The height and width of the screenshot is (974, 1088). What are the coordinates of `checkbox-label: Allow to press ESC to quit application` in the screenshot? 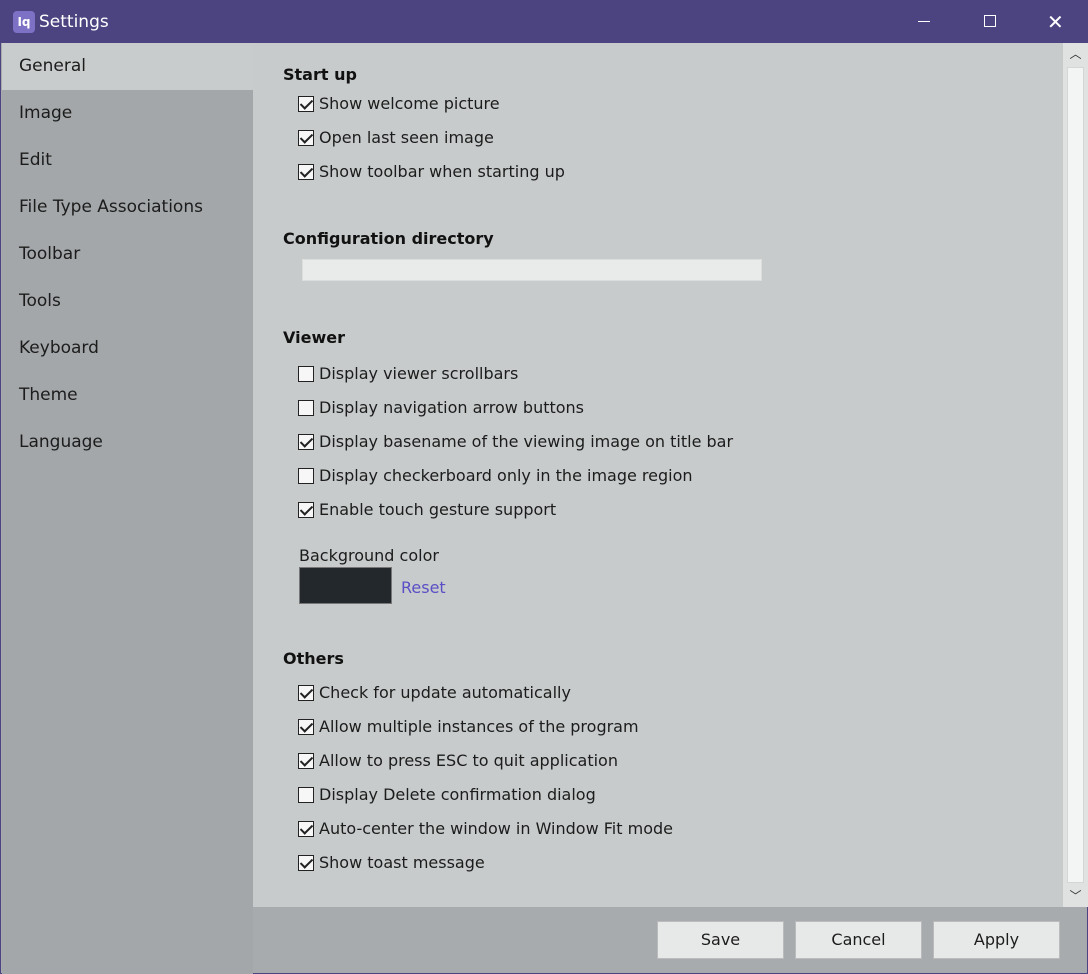 It's located at (468, 760).